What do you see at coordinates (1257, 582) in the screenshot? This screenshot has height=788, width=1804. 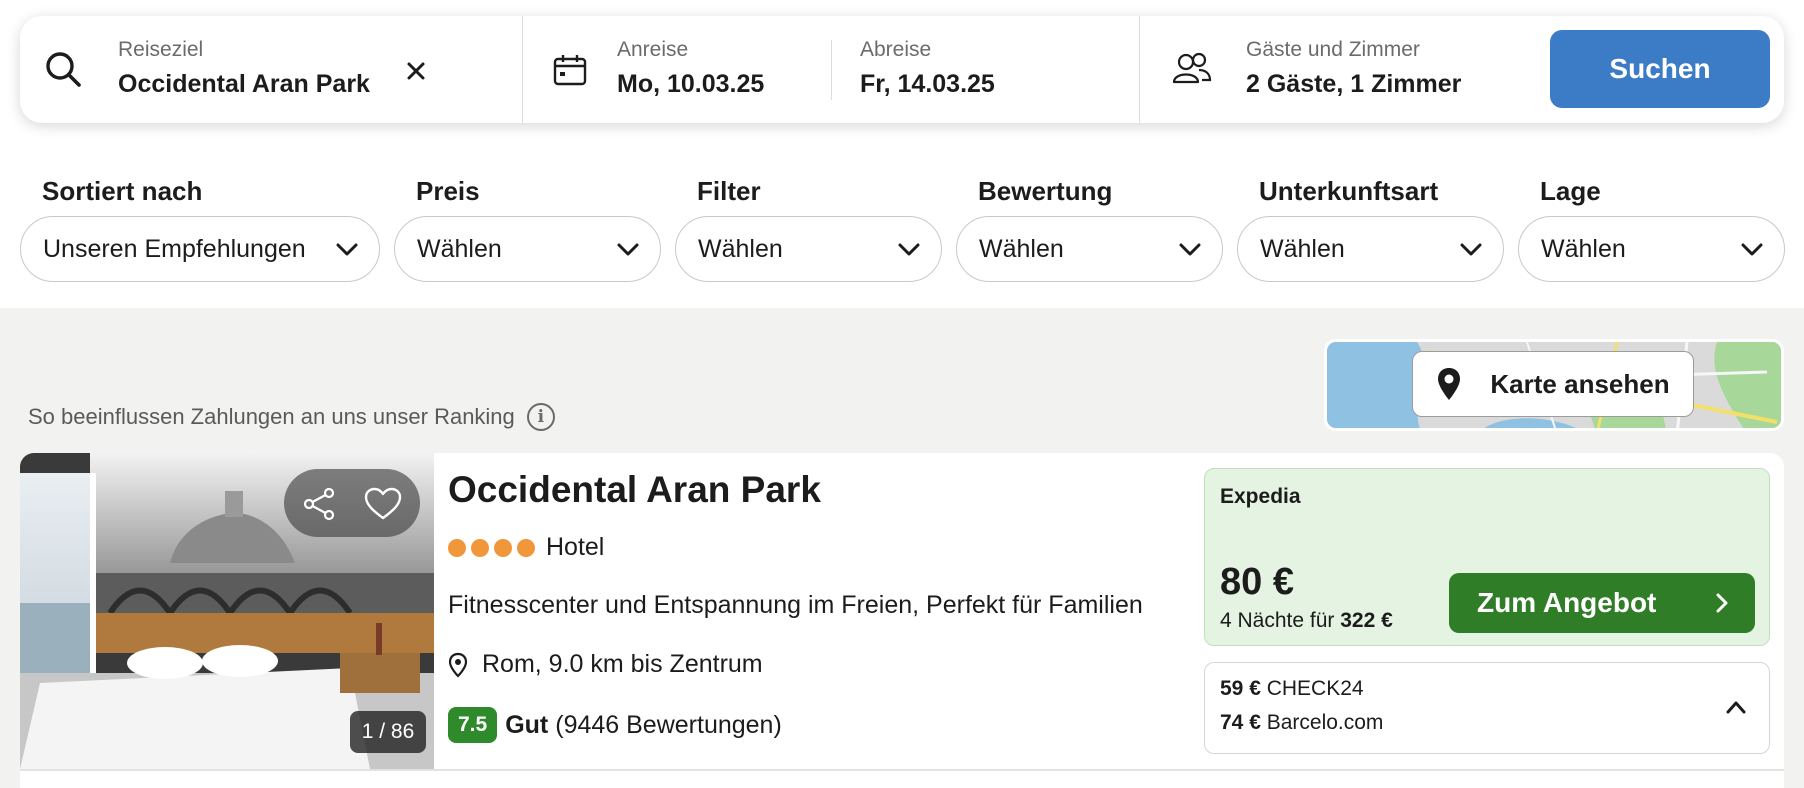 I see `deal-price: 80 €` at bounding box center [1257, 582].